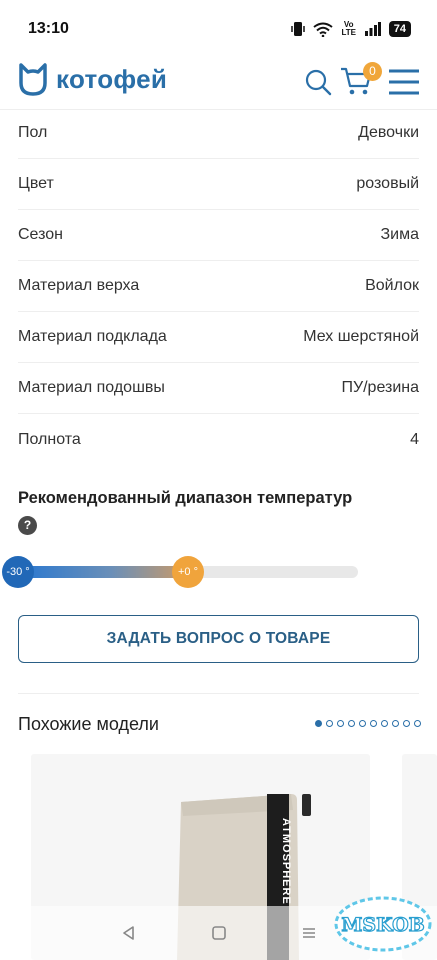 The width and height of the screenshot is (437, 960). I want to click on status-bar: 13:10 Vo LTE 74, so click(218, 29).